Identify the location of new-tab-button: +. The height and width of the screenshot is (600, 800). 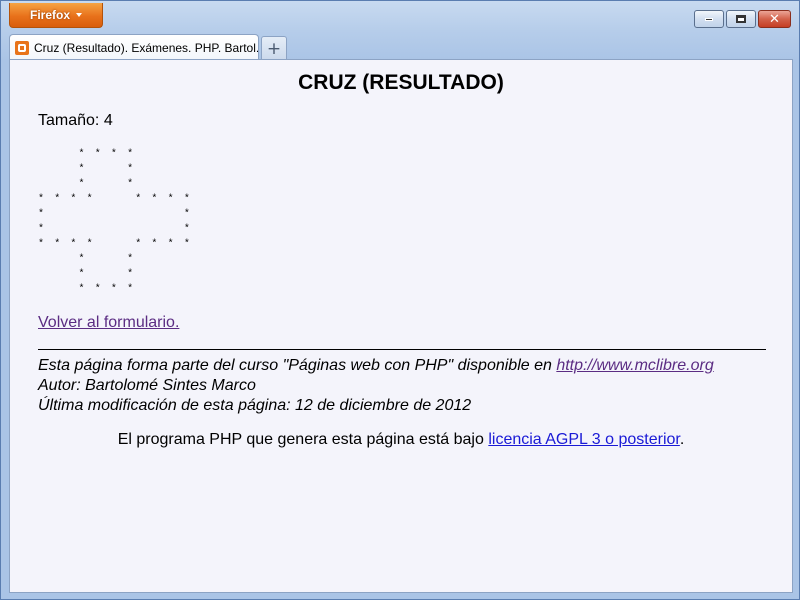
(274, 48).